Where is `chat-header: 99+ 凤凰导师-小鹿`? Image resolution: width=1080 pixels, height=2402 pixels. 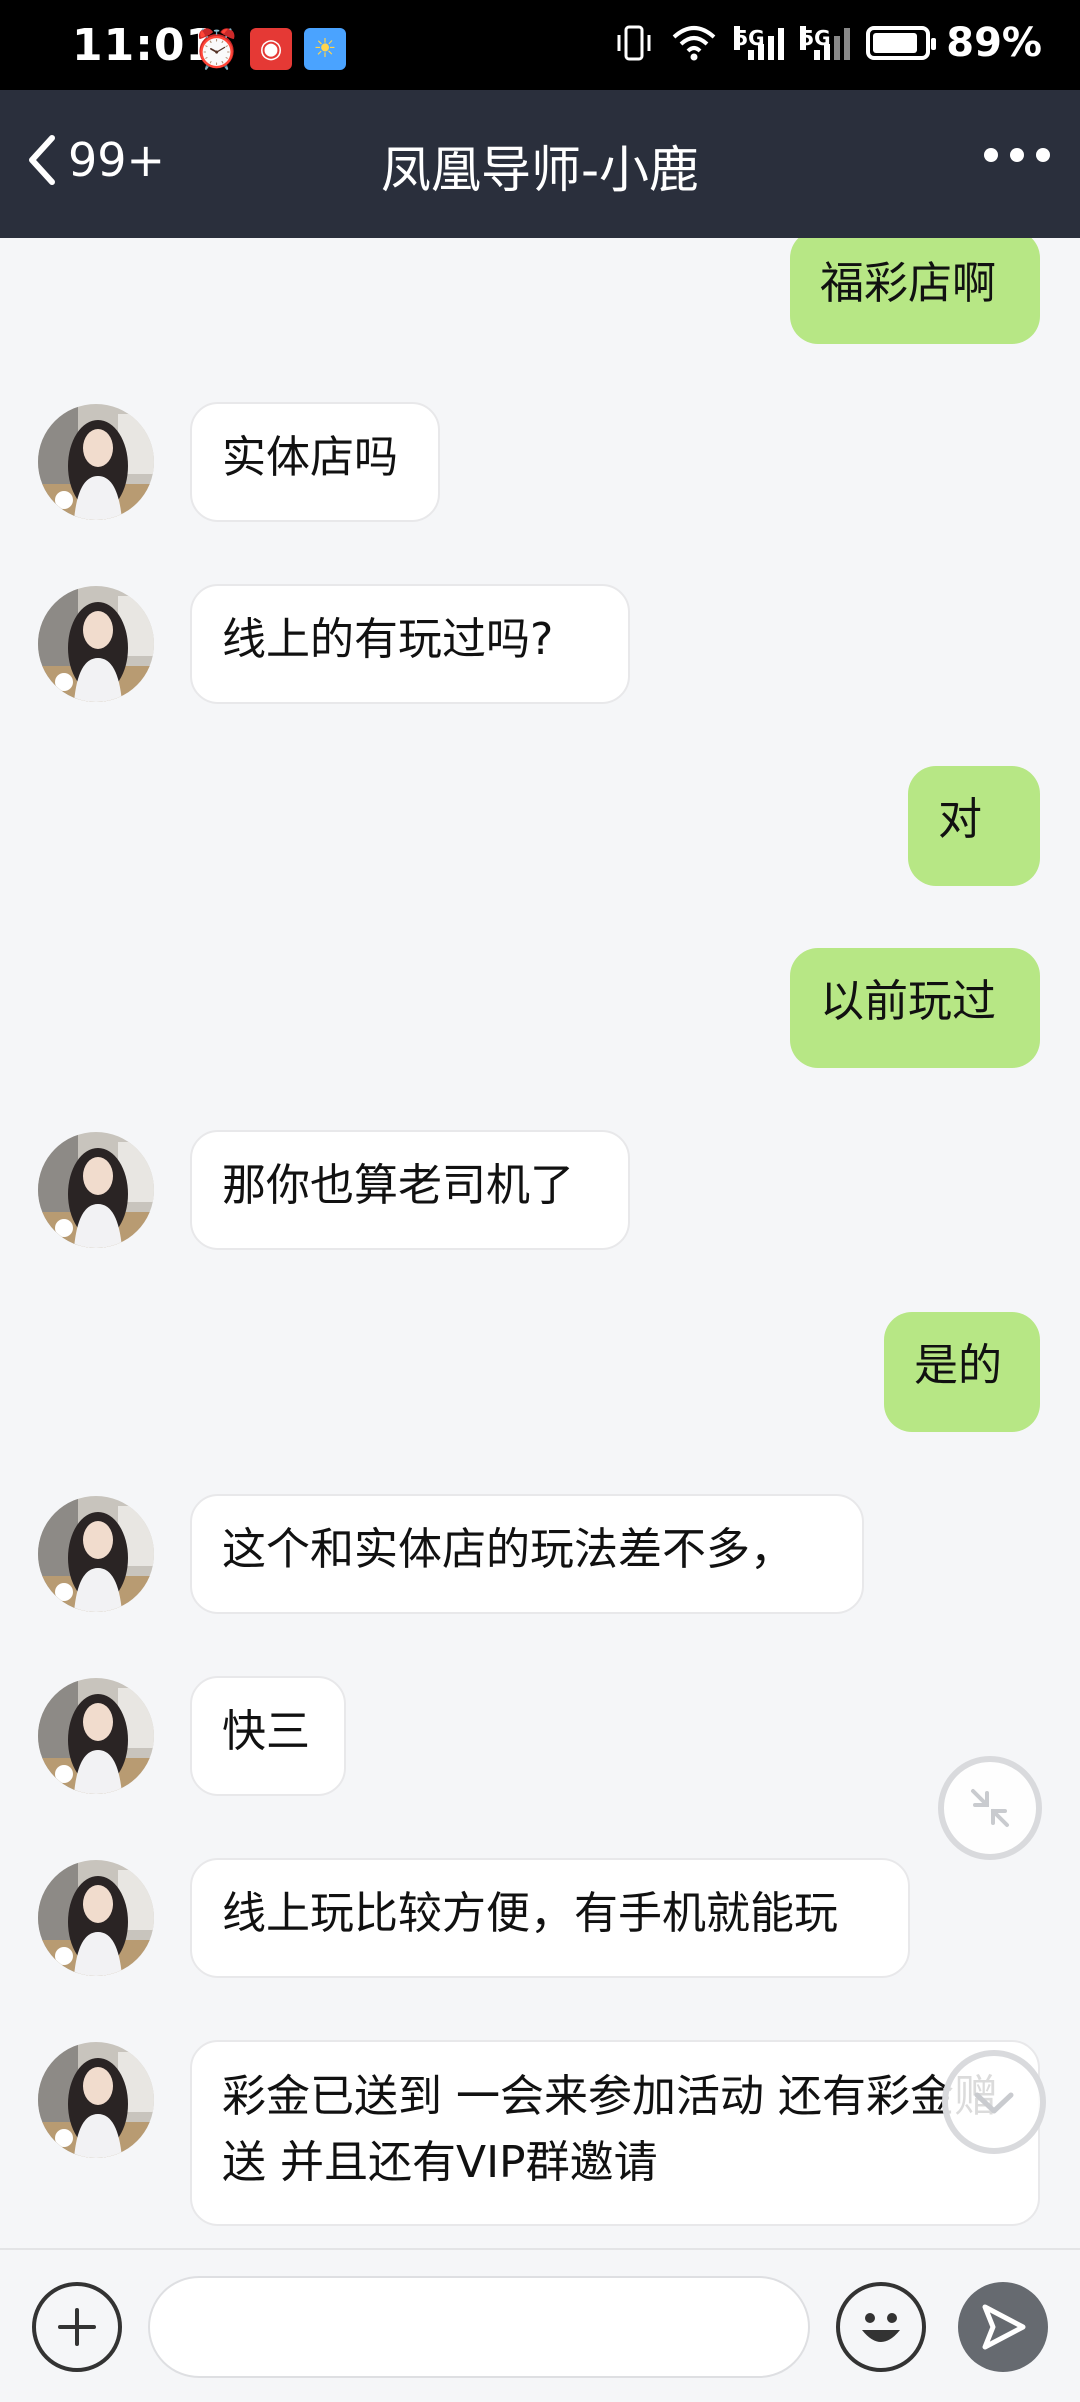 chat-header: 99+ 凤凰导师-小鹿 is located at coordinates (540, 164).